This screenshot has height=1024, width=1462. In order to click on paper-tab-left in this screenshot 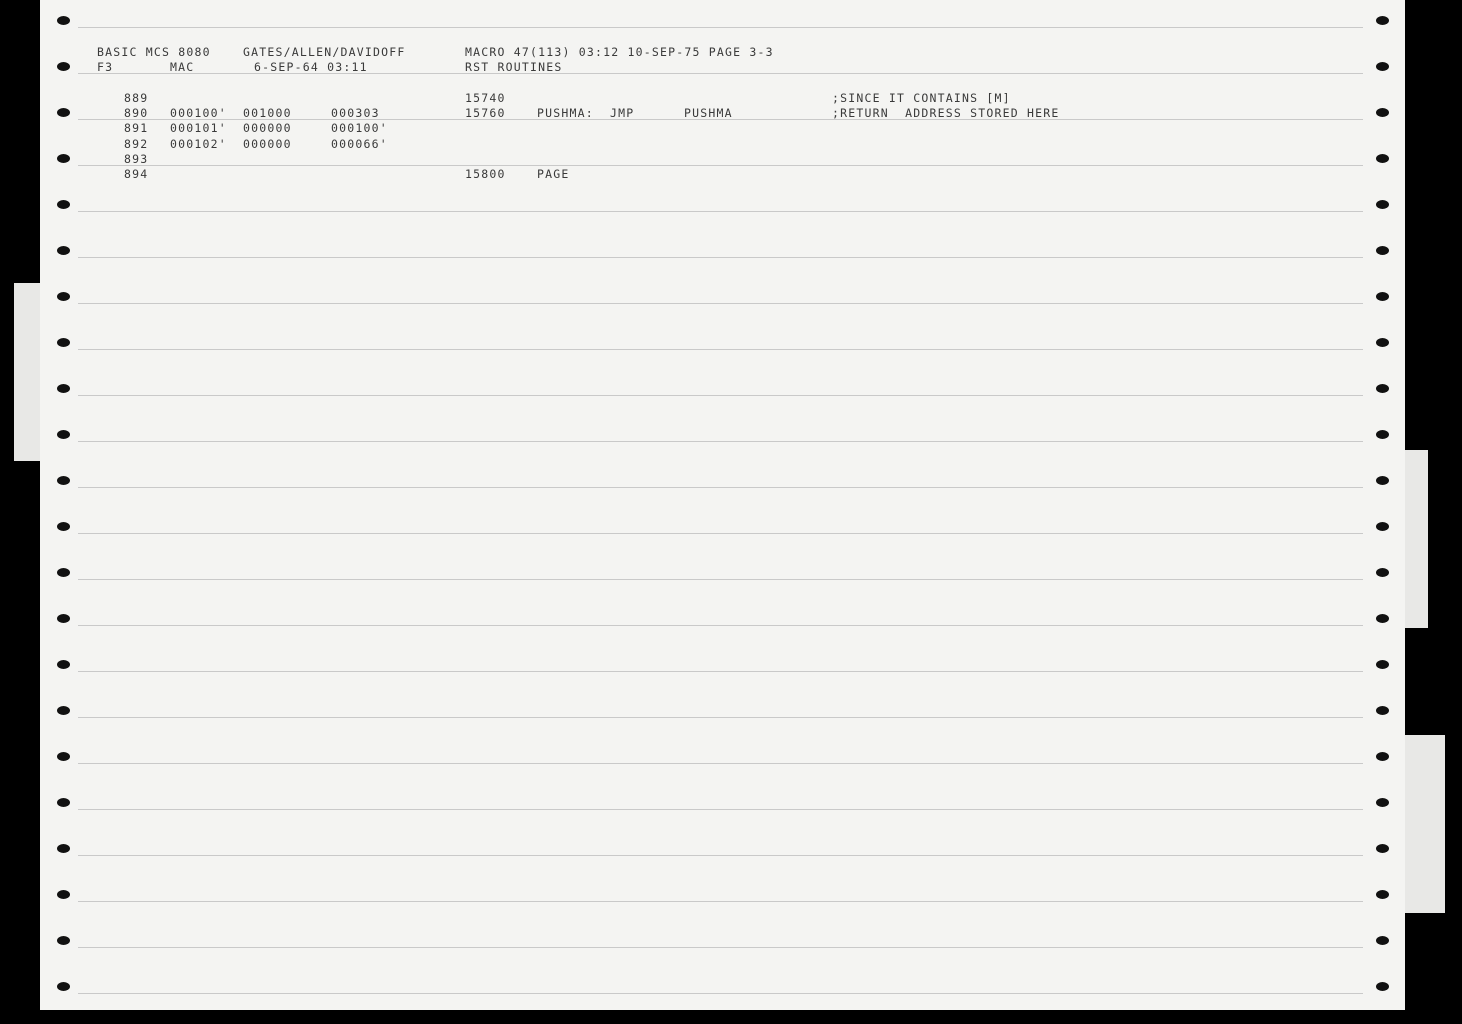, I will do `click(28, 372)`.